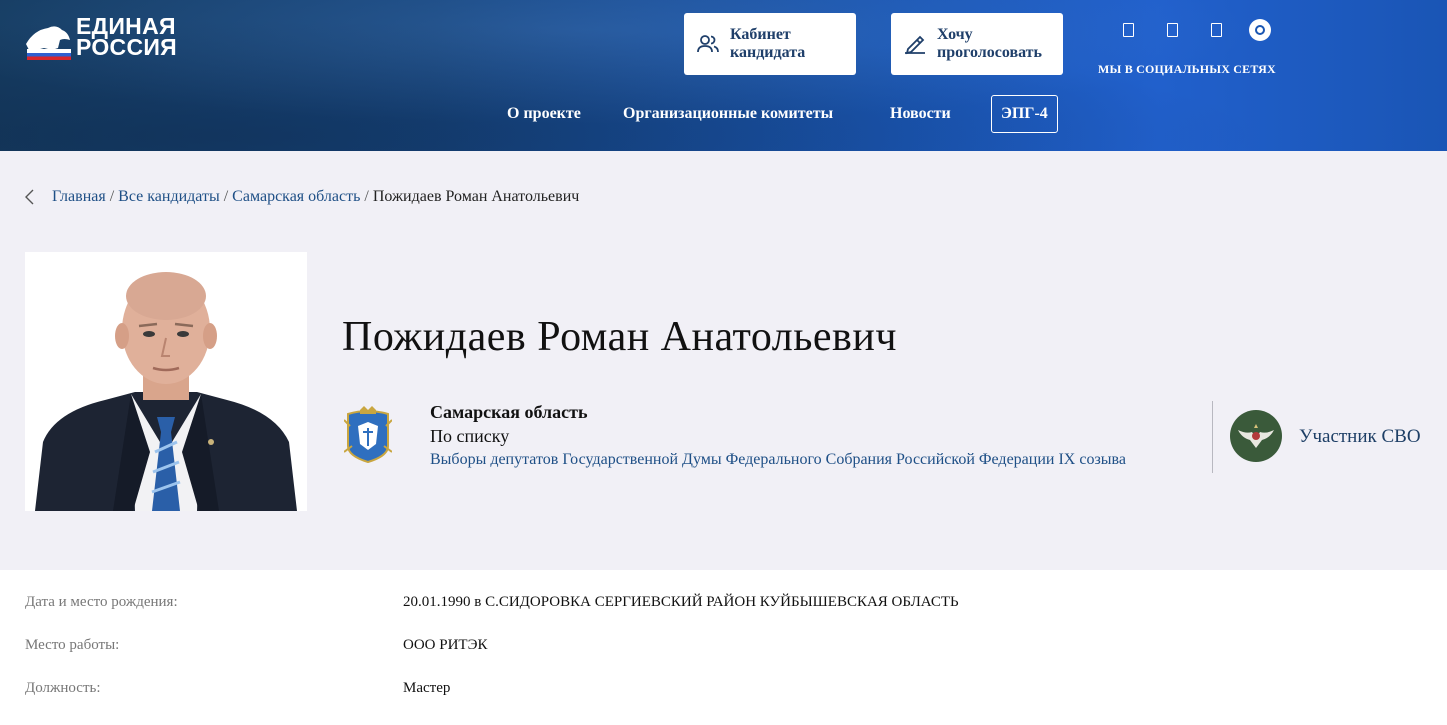  I want to click on vertical-divider, so click(1212, 437).